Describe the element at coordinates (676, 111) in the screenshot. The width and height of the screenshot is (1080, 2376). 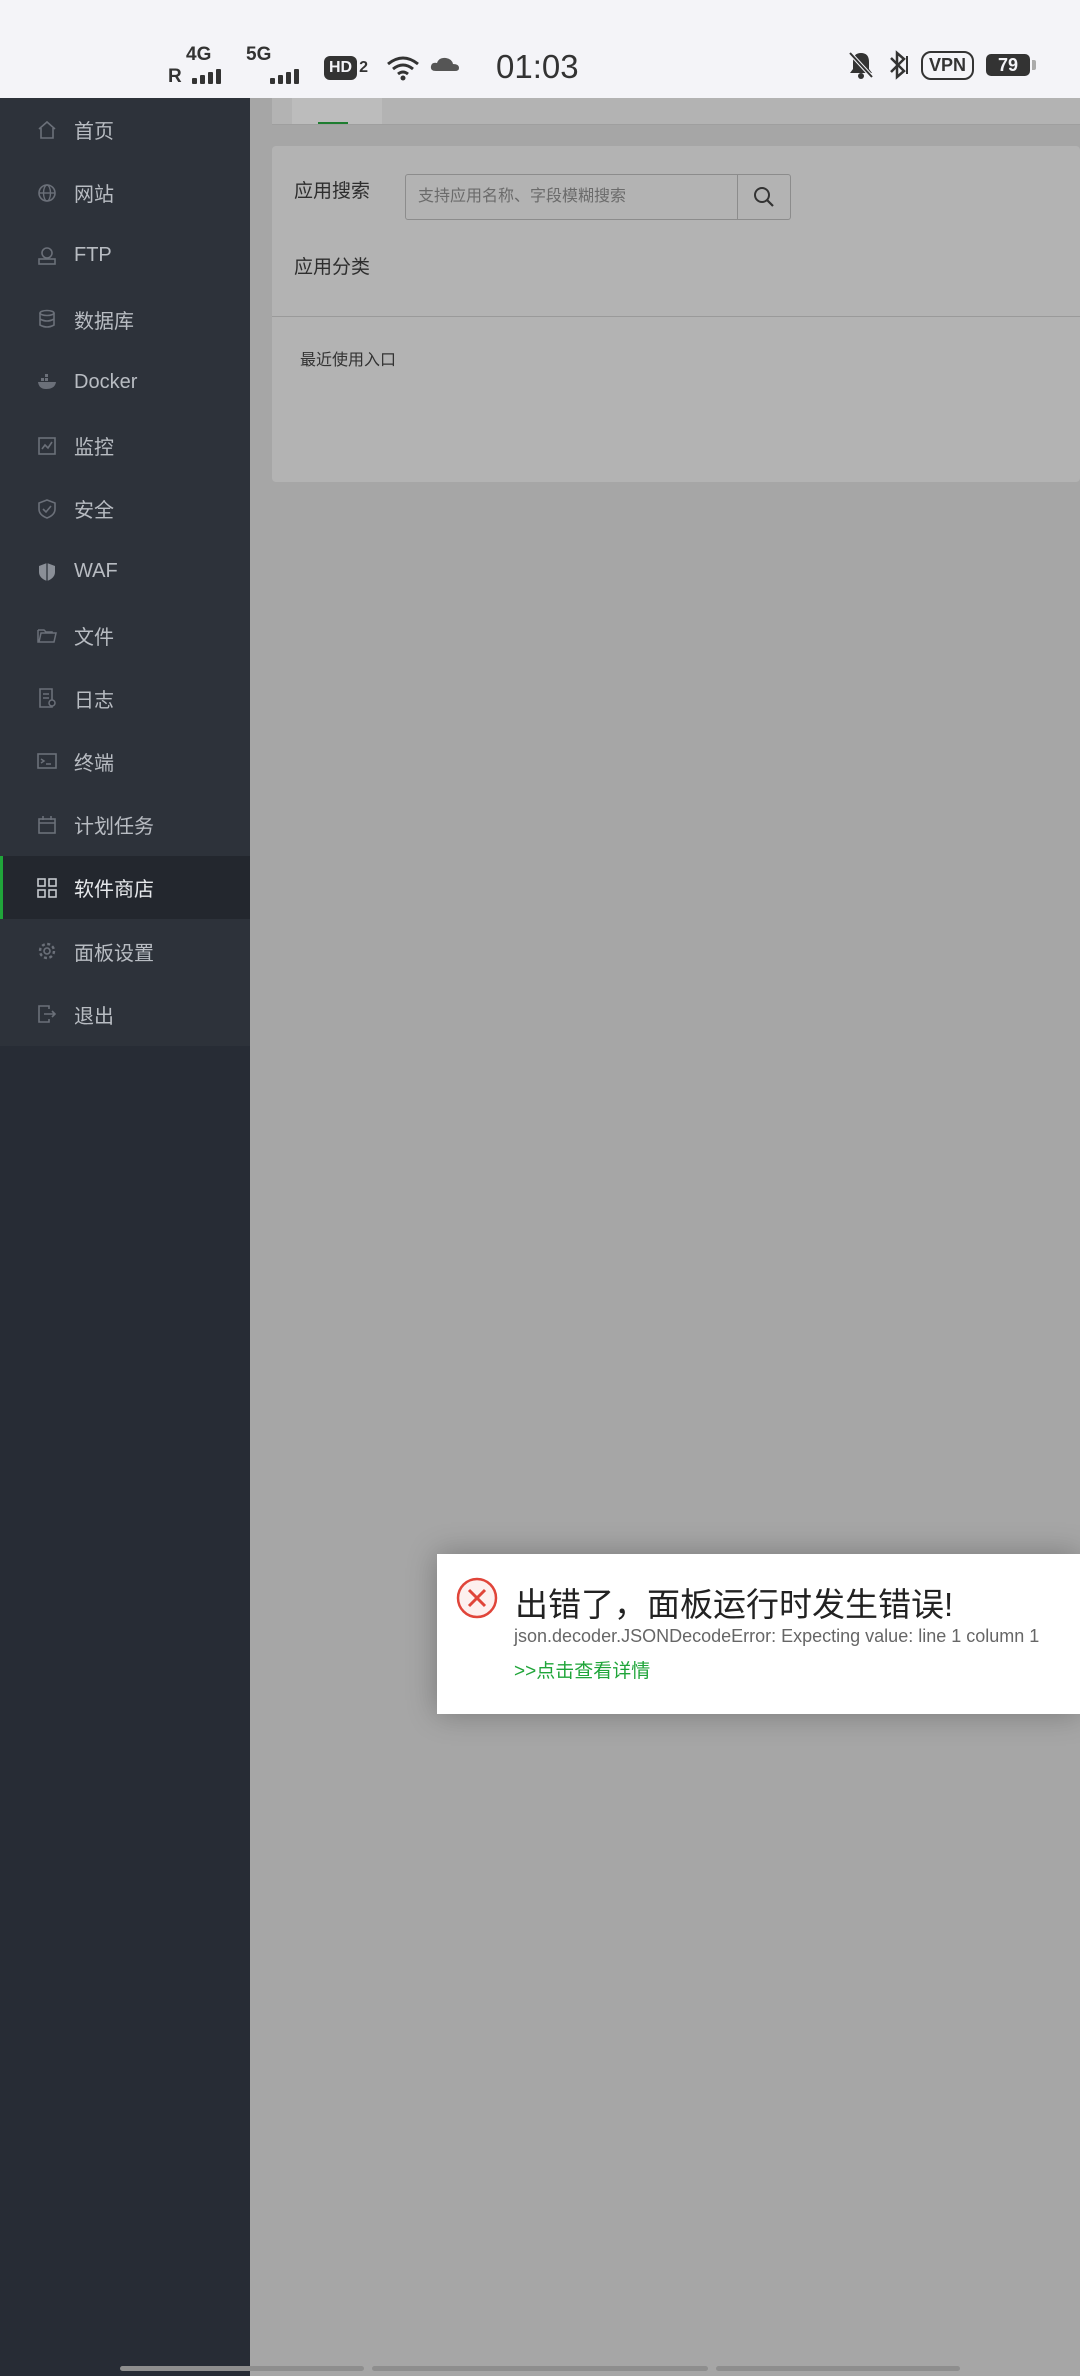
I see `tab-strip` at that location.